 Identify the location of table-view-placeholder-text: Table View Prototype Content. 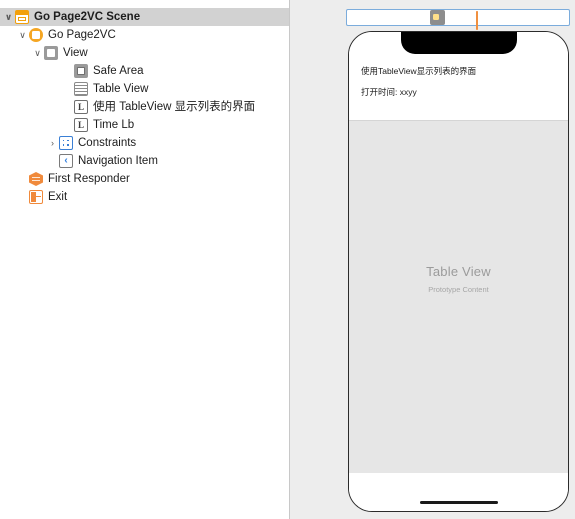
(458, 279).